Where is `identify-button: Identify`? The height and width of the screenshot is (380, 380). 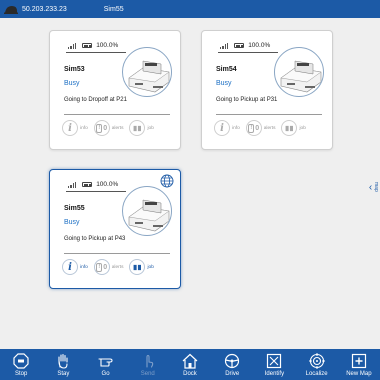
identify-button: Identify is located at coordinates (274, 364).